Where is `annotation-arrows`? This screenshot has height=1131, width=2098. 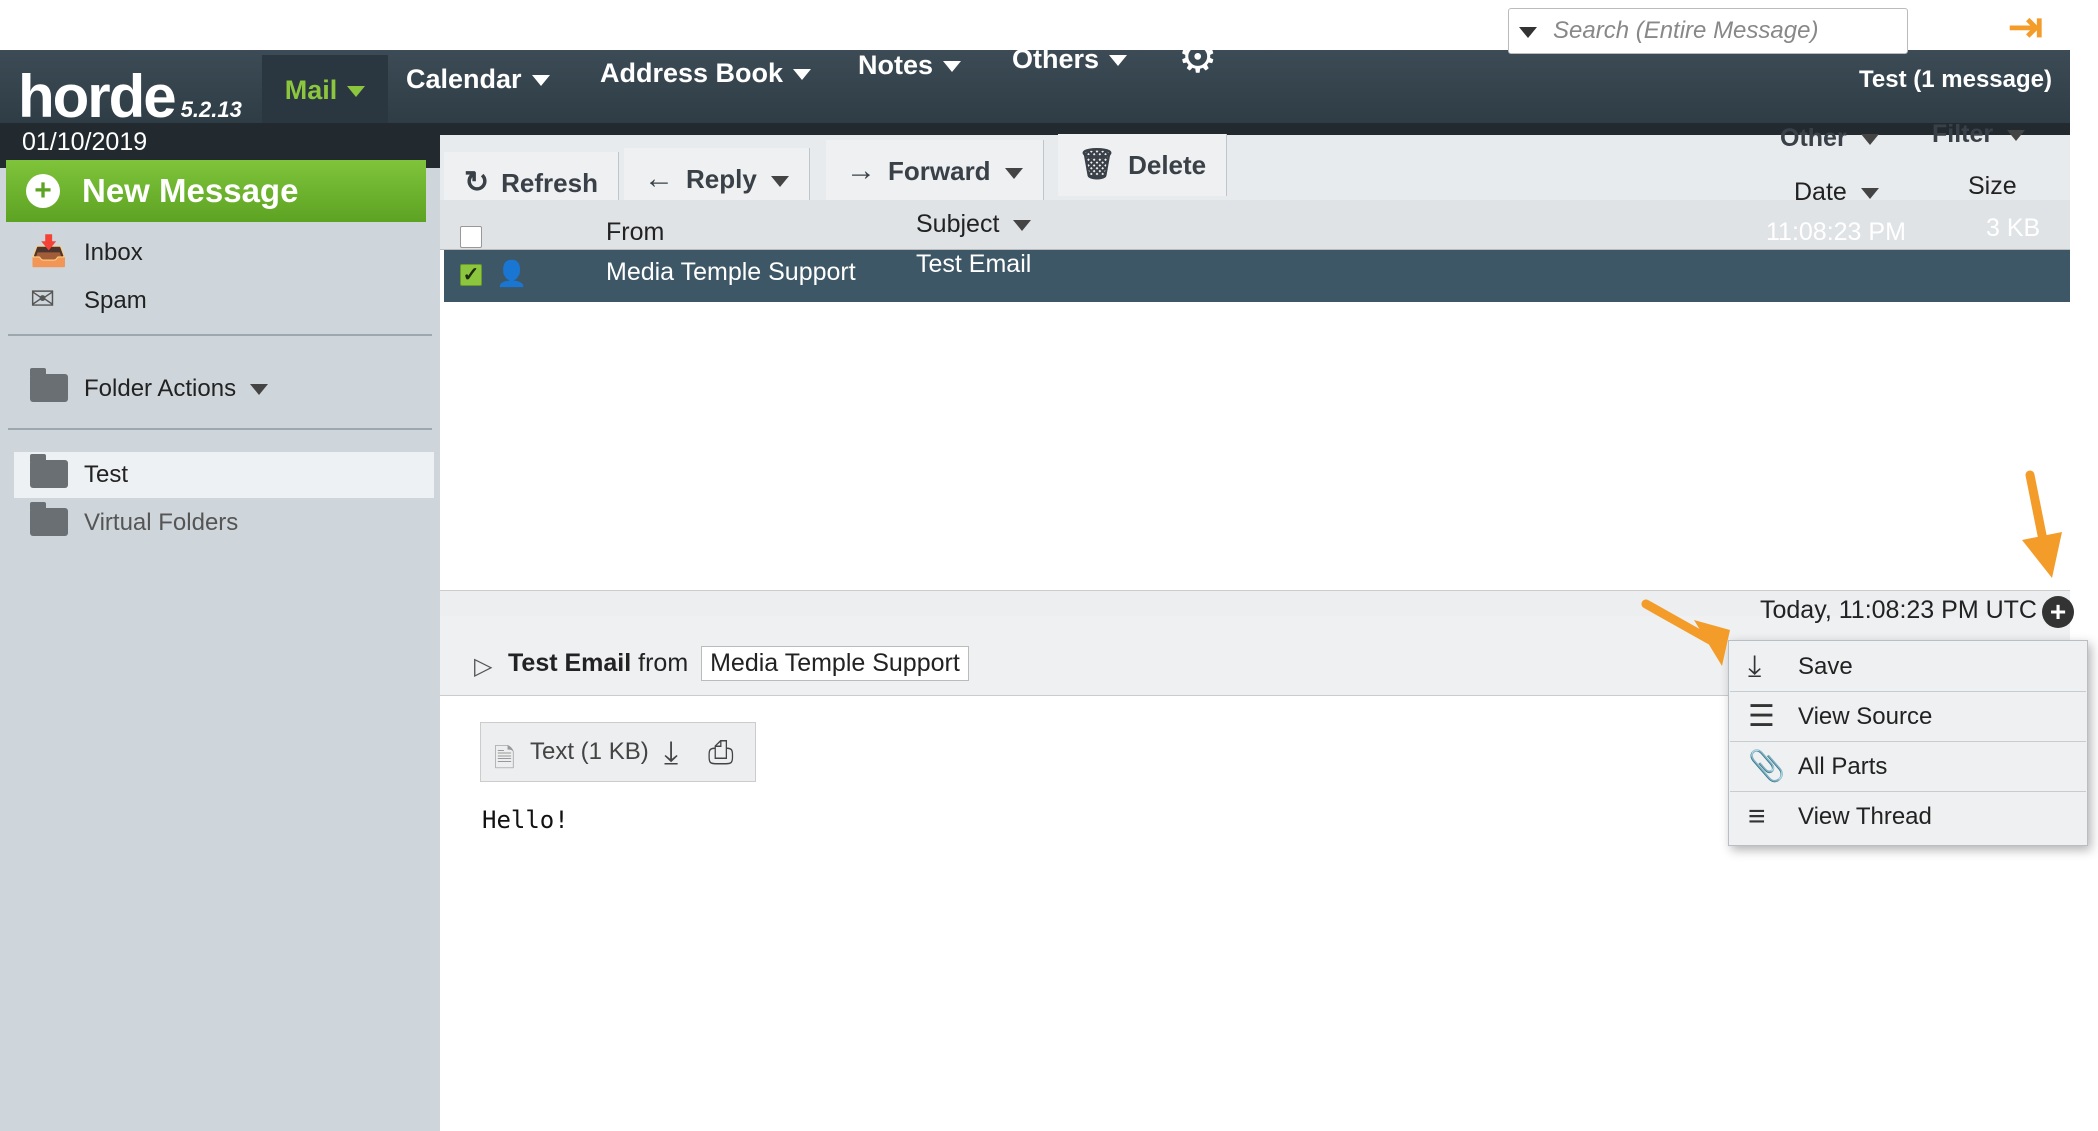
annotation-arrows is located at coordinates (1851, 568).